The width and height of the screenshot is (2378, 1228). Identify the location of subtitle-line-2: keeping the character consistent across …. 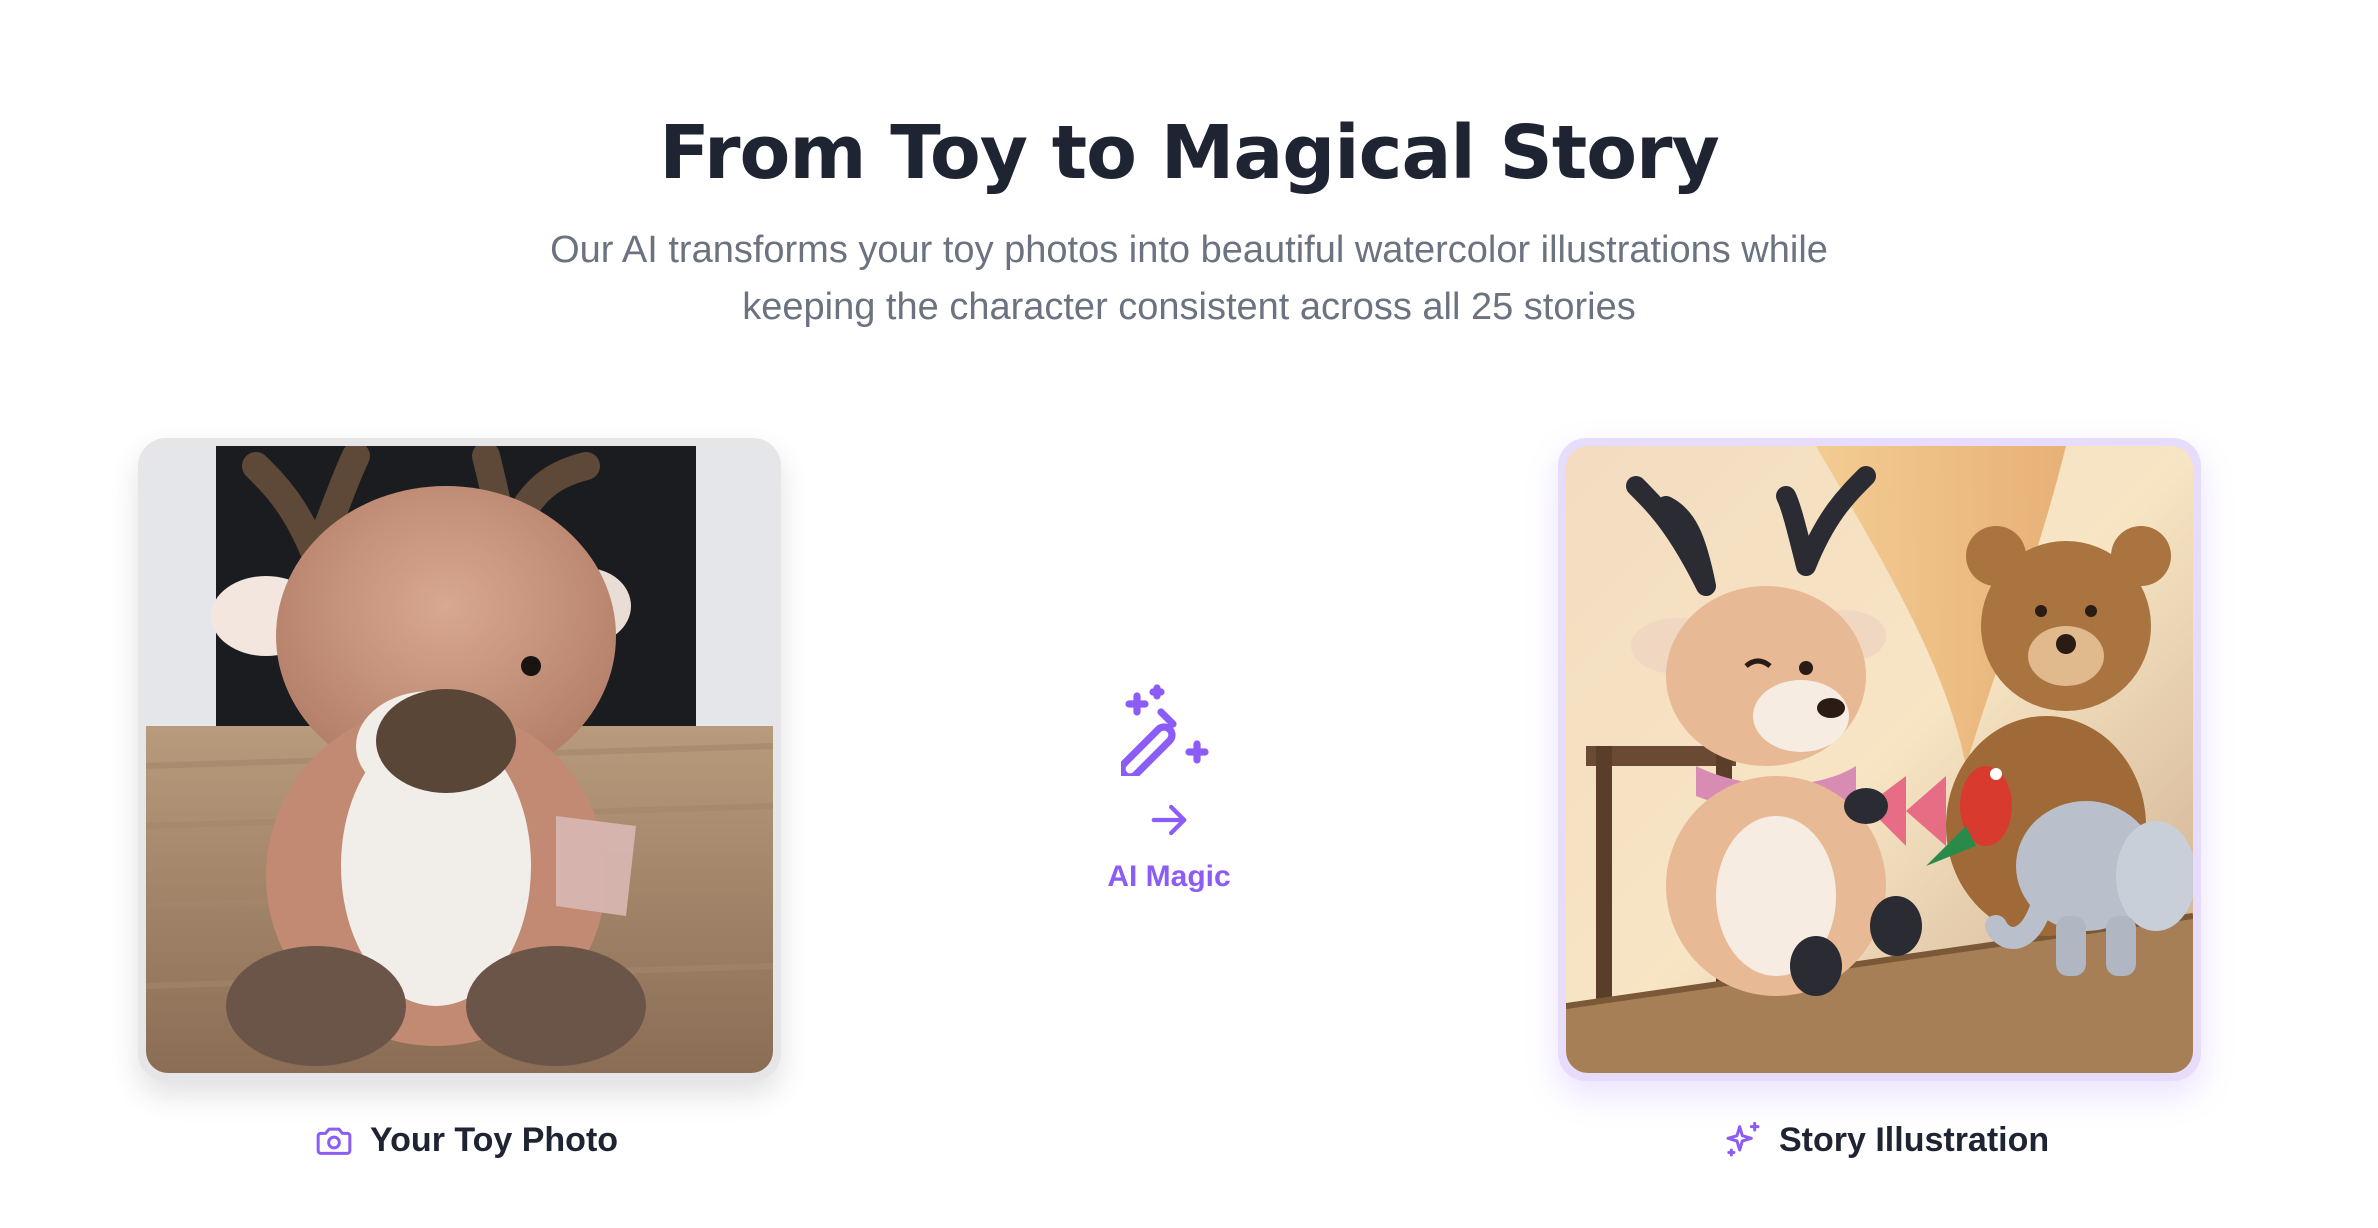
(1189, 307).